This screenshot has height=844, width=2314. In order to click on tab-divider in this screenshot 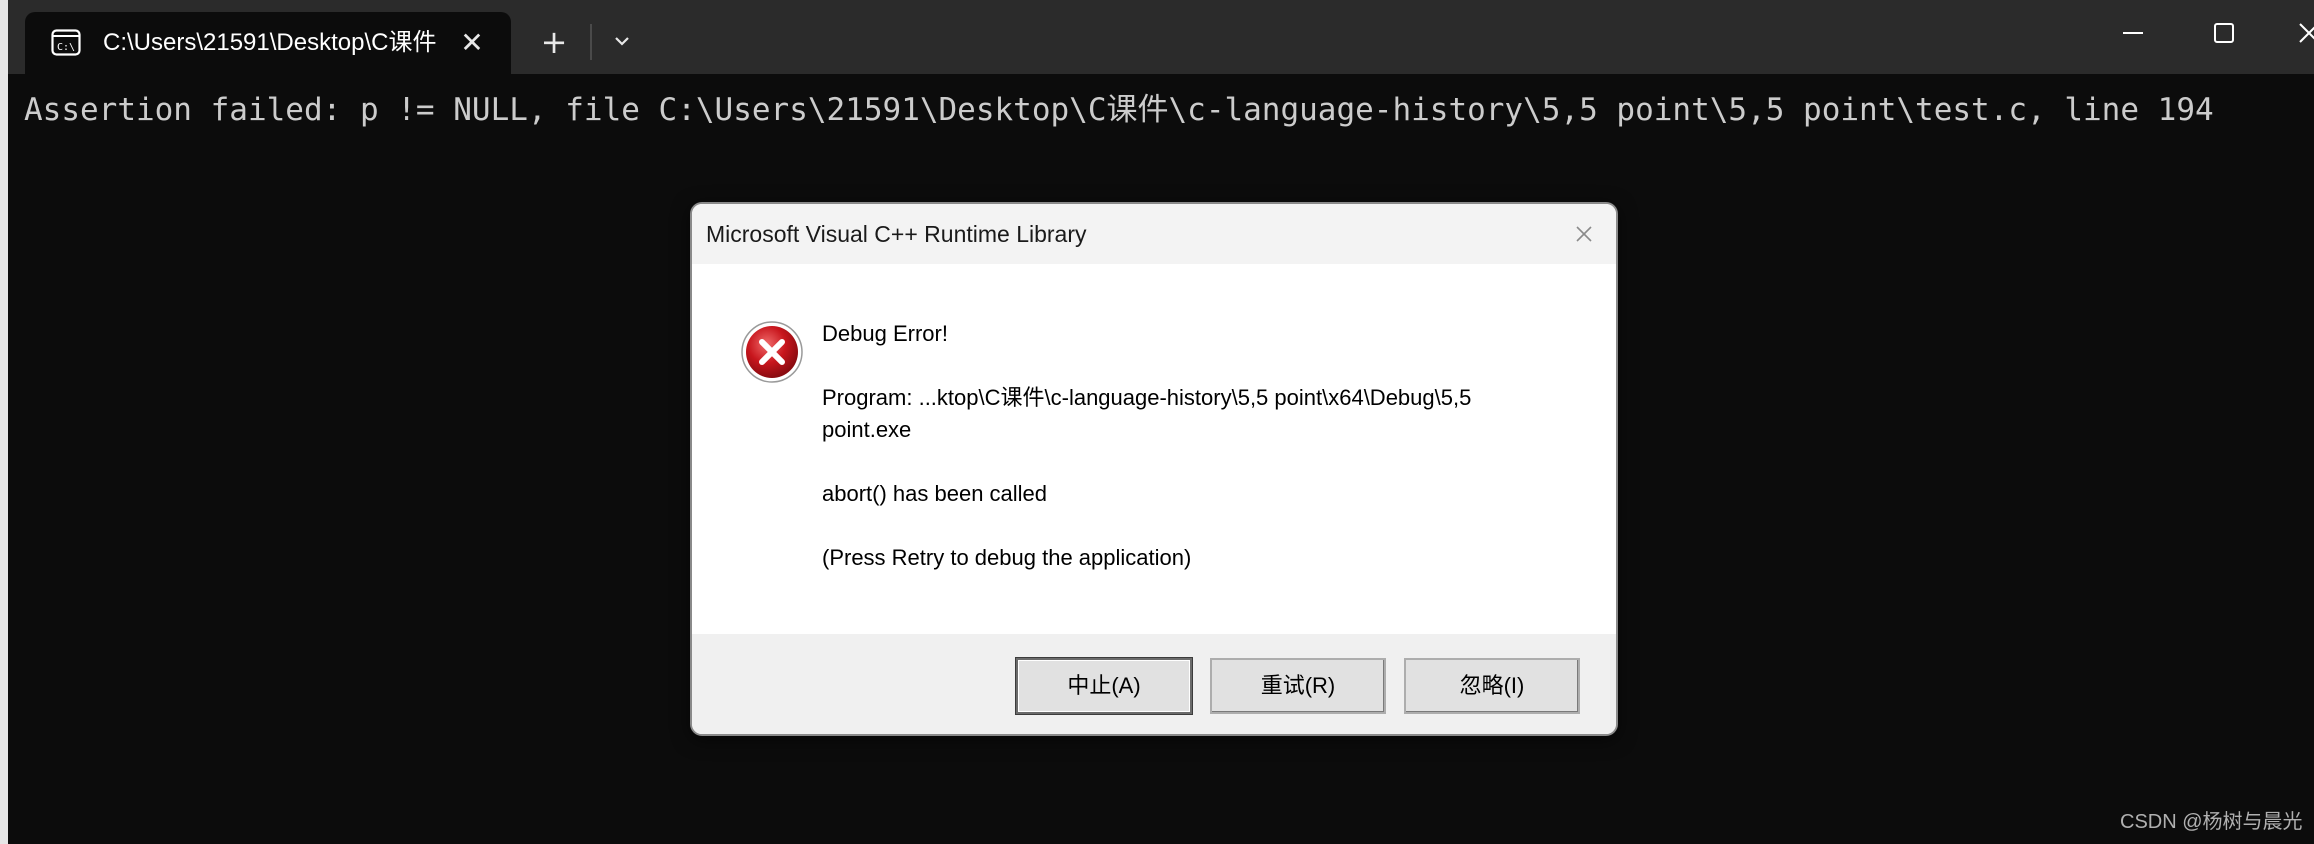, I will do `click(591, 42)`.